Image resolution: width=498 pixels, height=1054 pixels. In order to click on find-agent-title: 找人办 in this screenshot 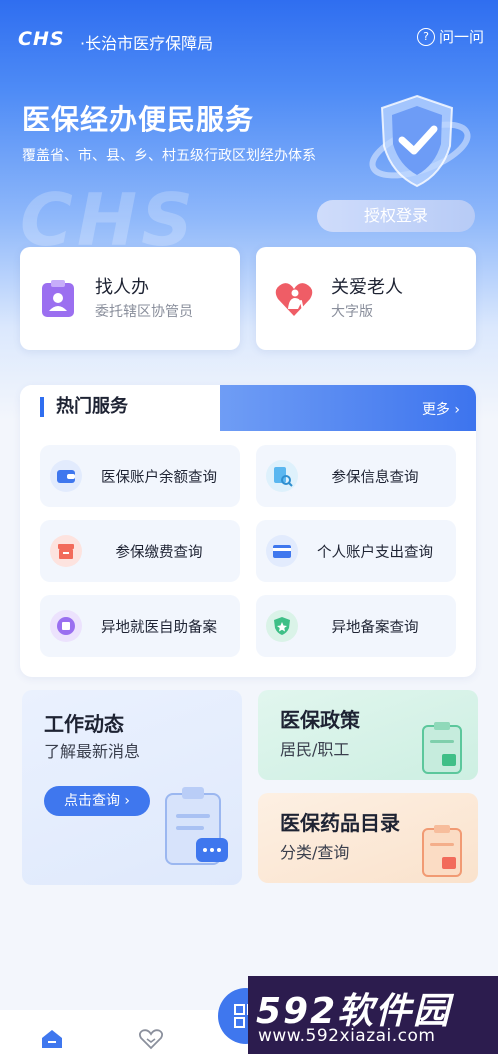, I will do `click(122, 287)`.